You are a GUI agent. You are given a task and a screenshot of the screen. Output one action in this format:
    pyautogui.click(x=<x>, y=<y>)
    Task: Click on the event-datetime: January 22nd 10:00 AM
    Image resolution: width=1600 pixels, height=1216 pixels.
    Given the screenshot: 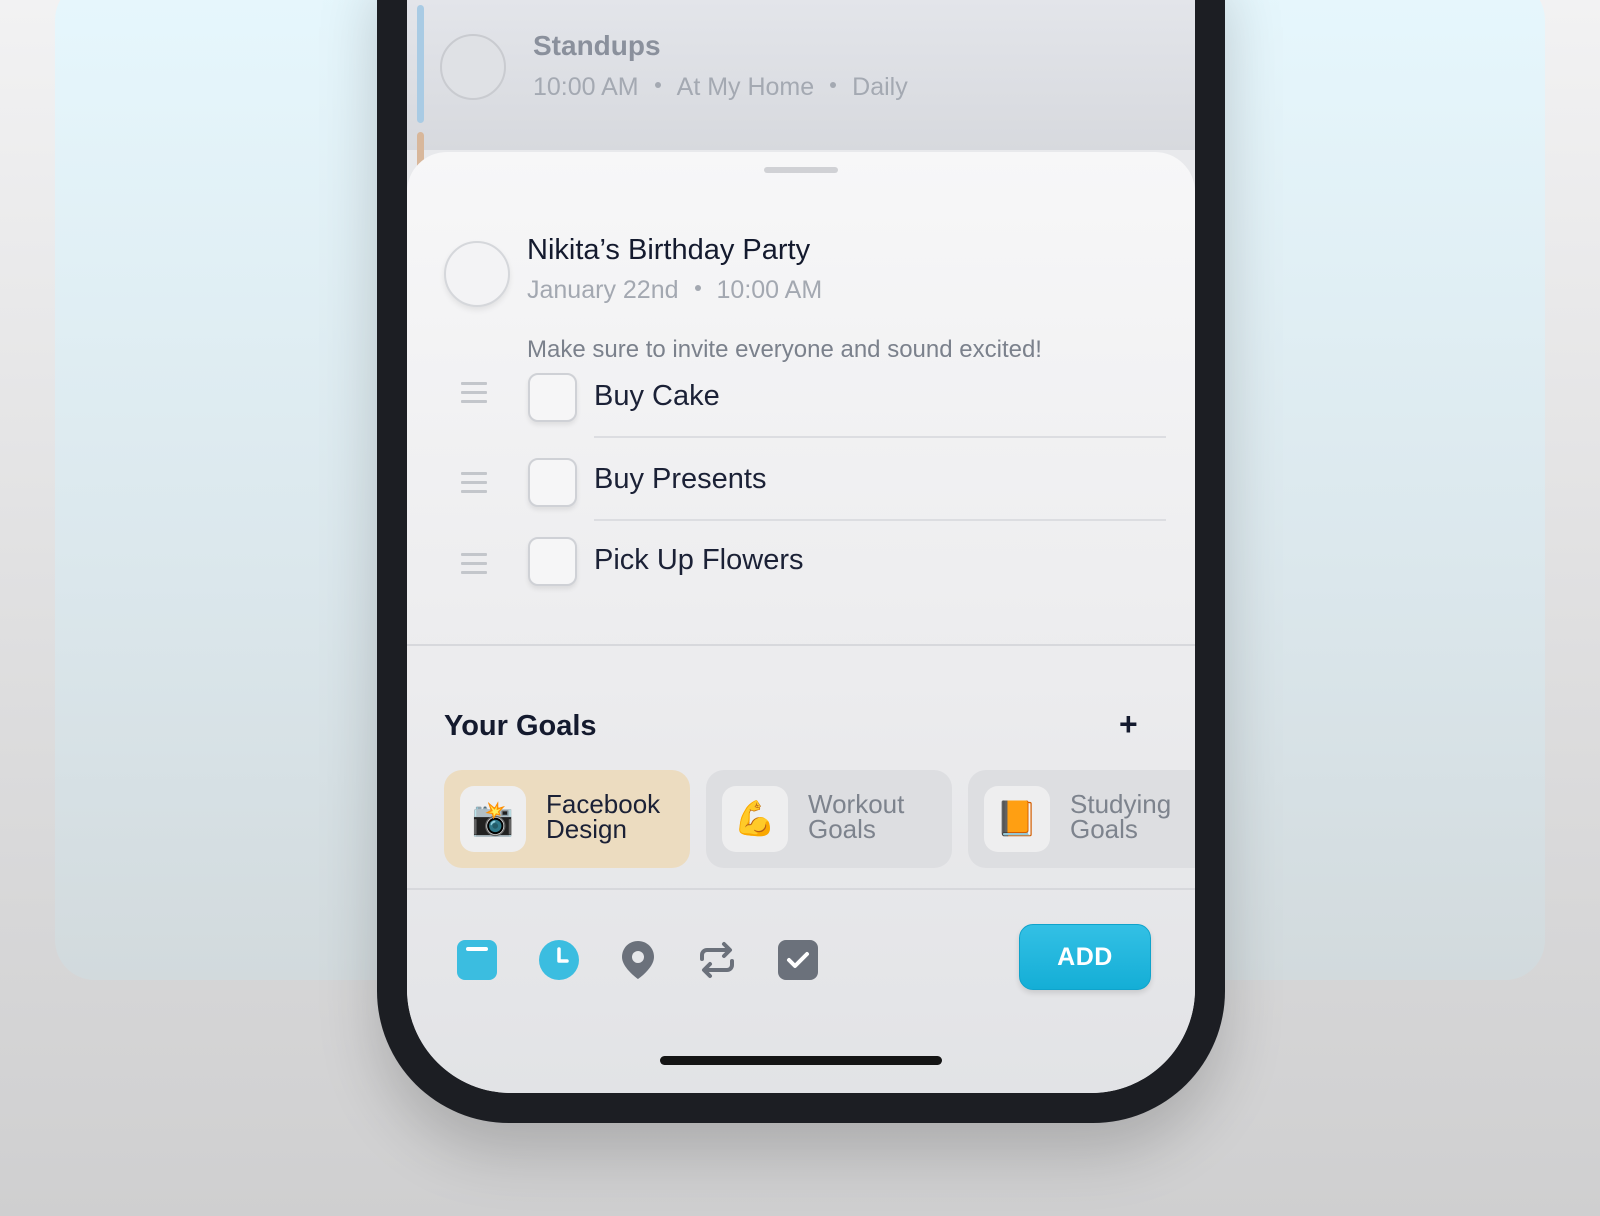 What is the action you would take?
    pyautogui.click(x=674, y=290)
    